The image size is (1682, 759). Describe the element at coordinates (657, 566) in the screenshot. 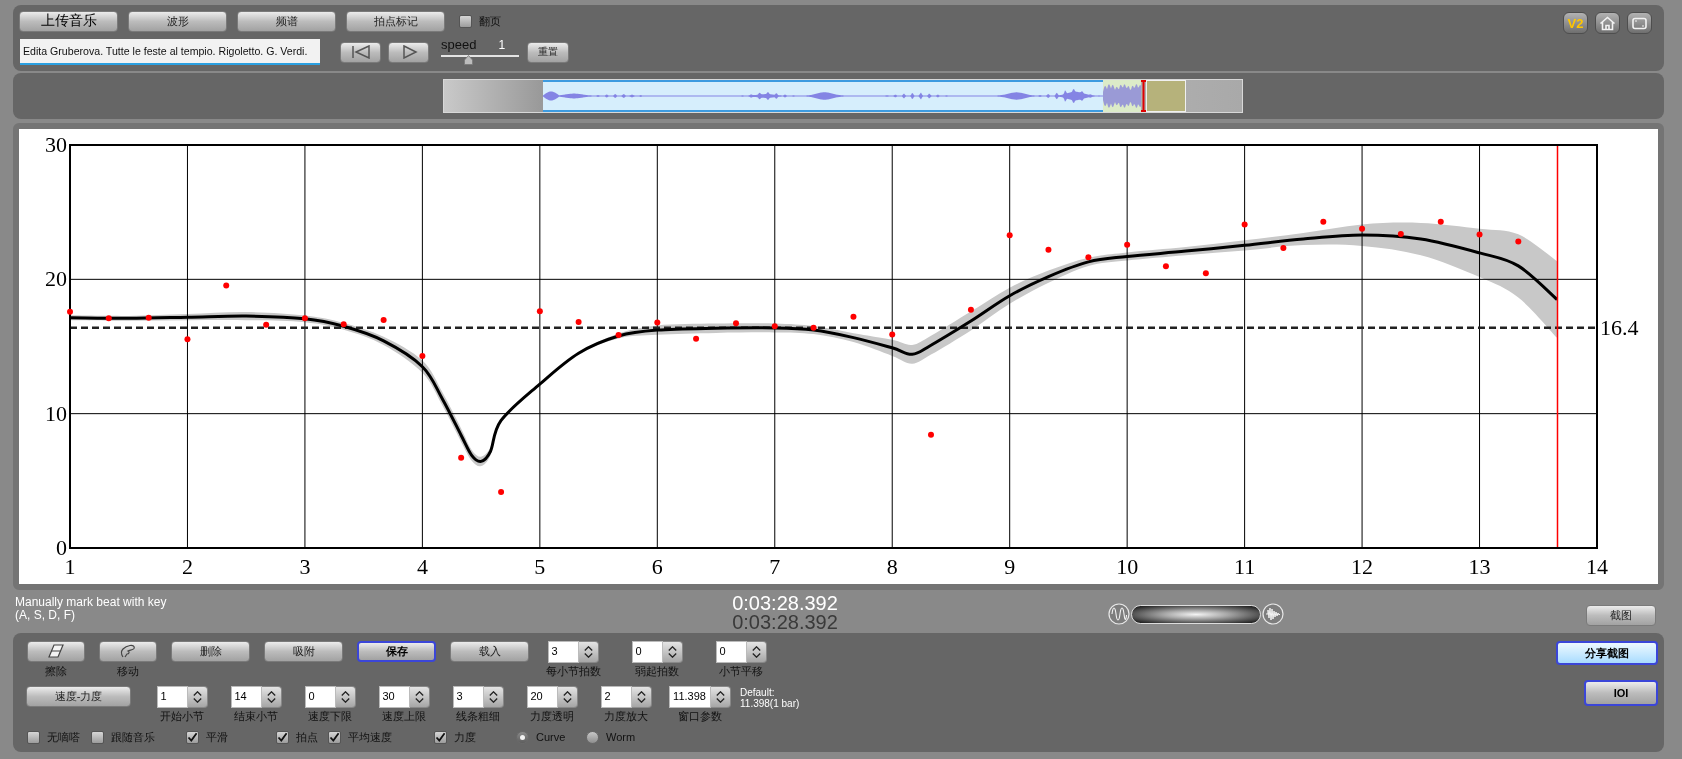

I see `axis-tick-label: 6` at that location.